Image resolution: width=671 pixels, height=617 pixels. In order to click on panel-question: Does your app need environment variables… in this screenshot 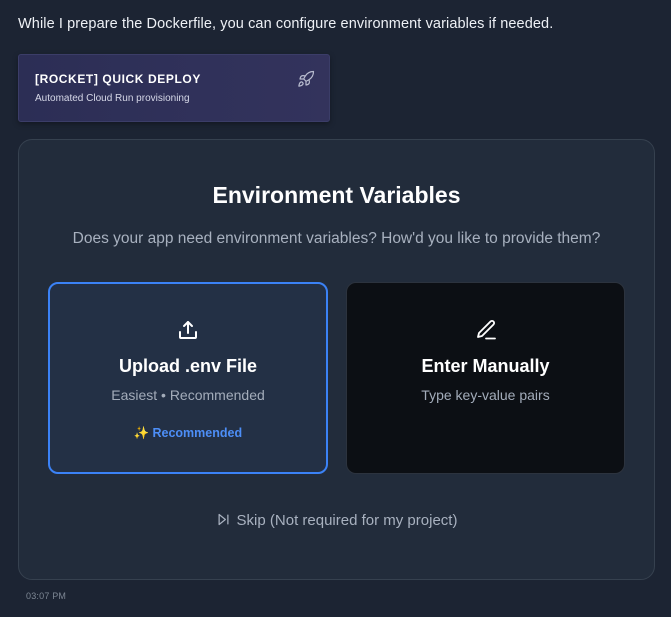, I will do `click(336, 238)`.